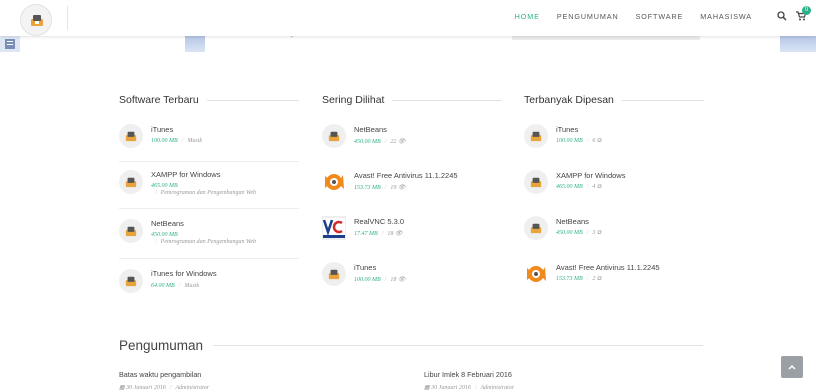  I want to click on hero-strip-gray, so click(606, 38).